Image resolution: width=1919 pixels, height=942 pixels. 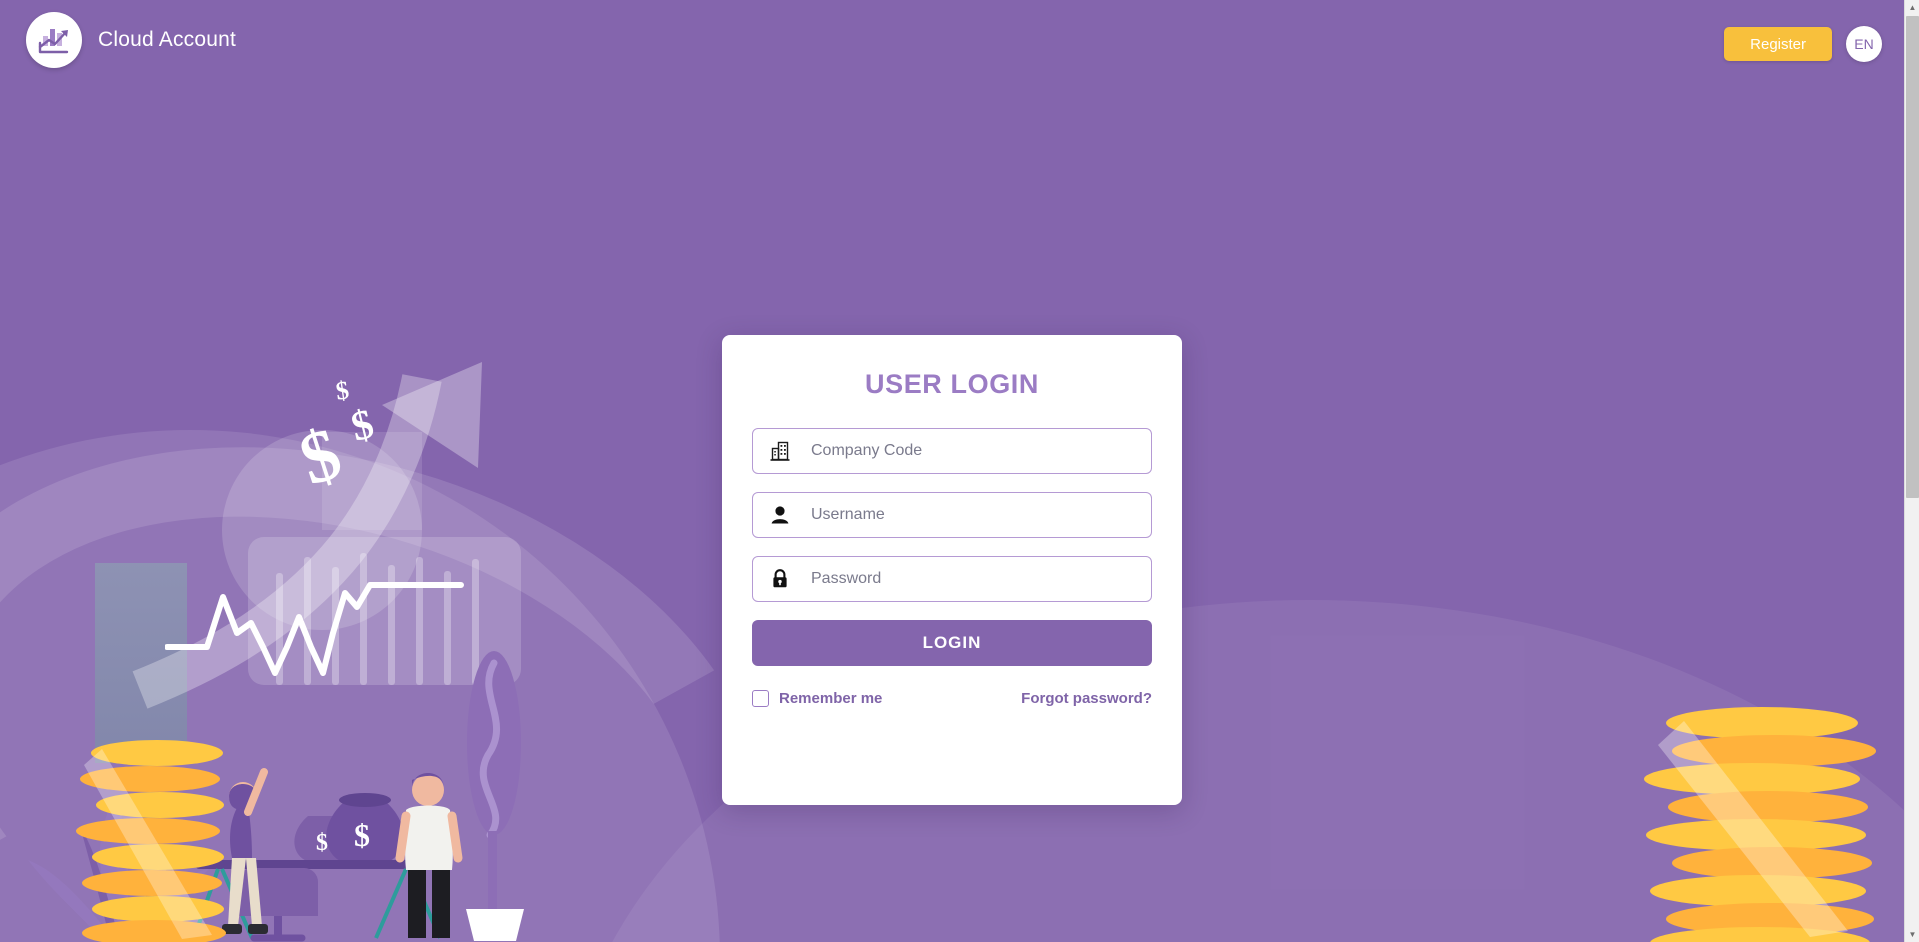 I want to click on brand: Cloud Account, so click(x=131, y=40).